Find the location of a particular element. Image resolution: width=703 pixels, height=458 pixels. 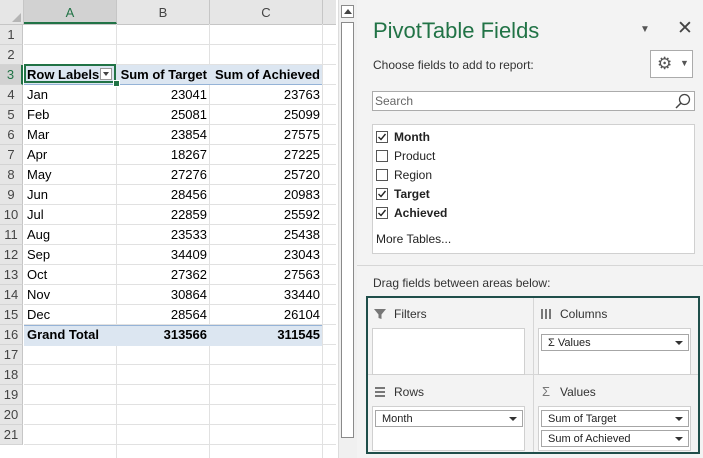

row-header: 10 is located at coordinates (11, 215).